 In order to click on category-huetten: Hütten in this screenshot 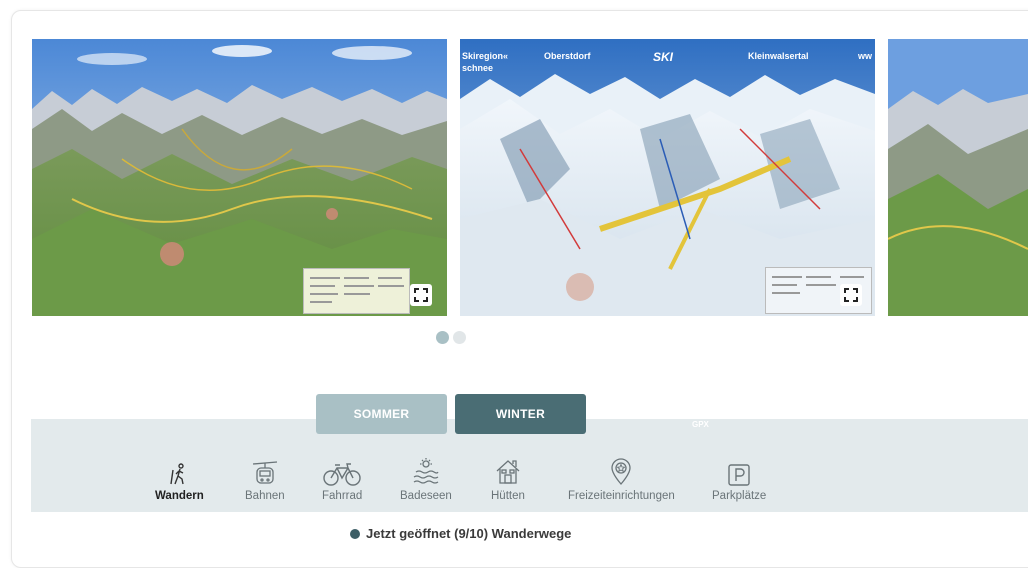, I will do `click(508, 478)`.